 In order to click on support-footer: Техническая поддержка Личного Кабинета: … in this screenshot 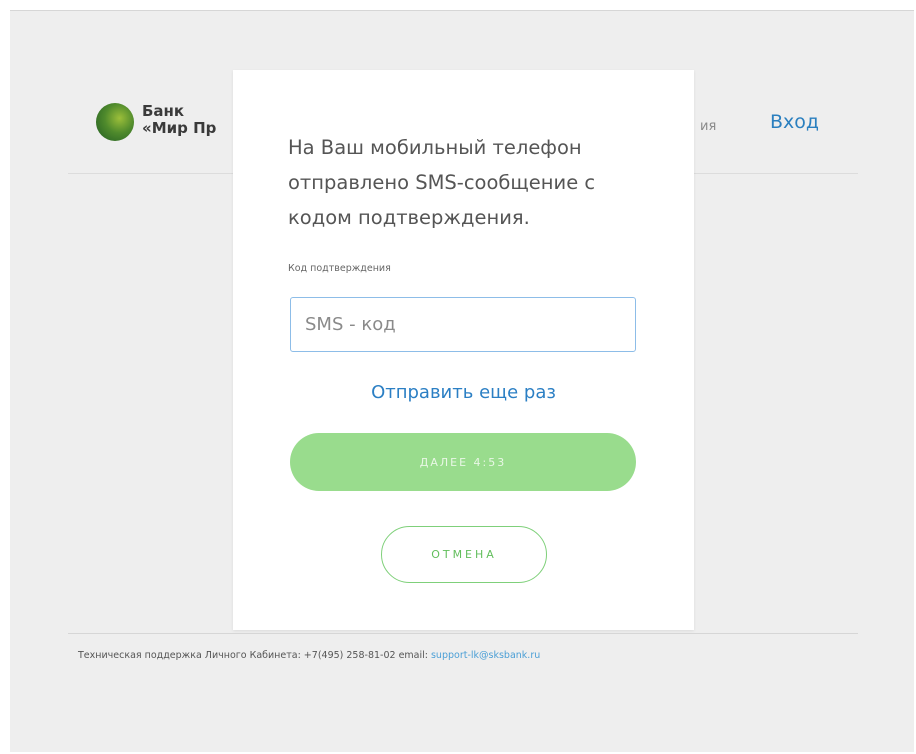, I will do `click(309, 655)`.